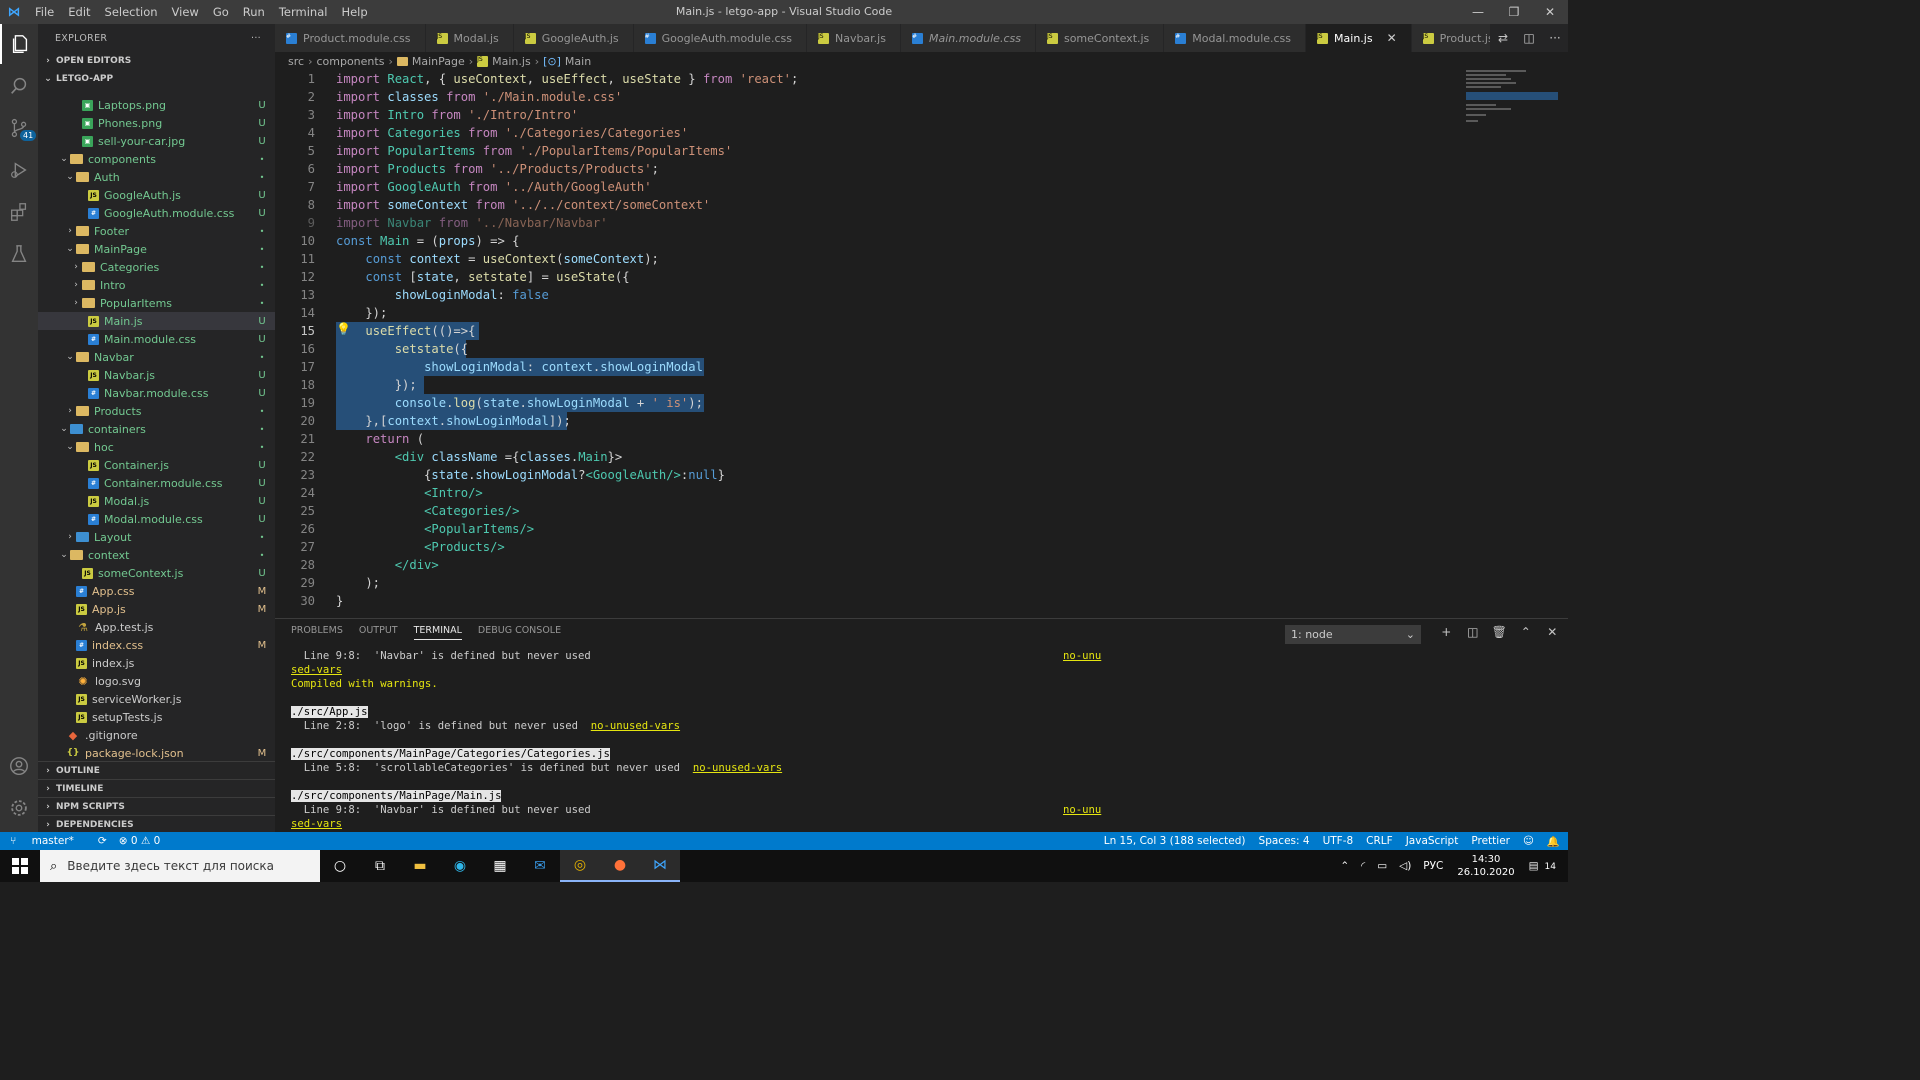 The image size is (1920, 1080). What do you see at coordinates (156, 213) in the screenshot?
I see `tree-item-googleauth-css: # GoogleAuth.module.css U` at bounding box center [156, 213].